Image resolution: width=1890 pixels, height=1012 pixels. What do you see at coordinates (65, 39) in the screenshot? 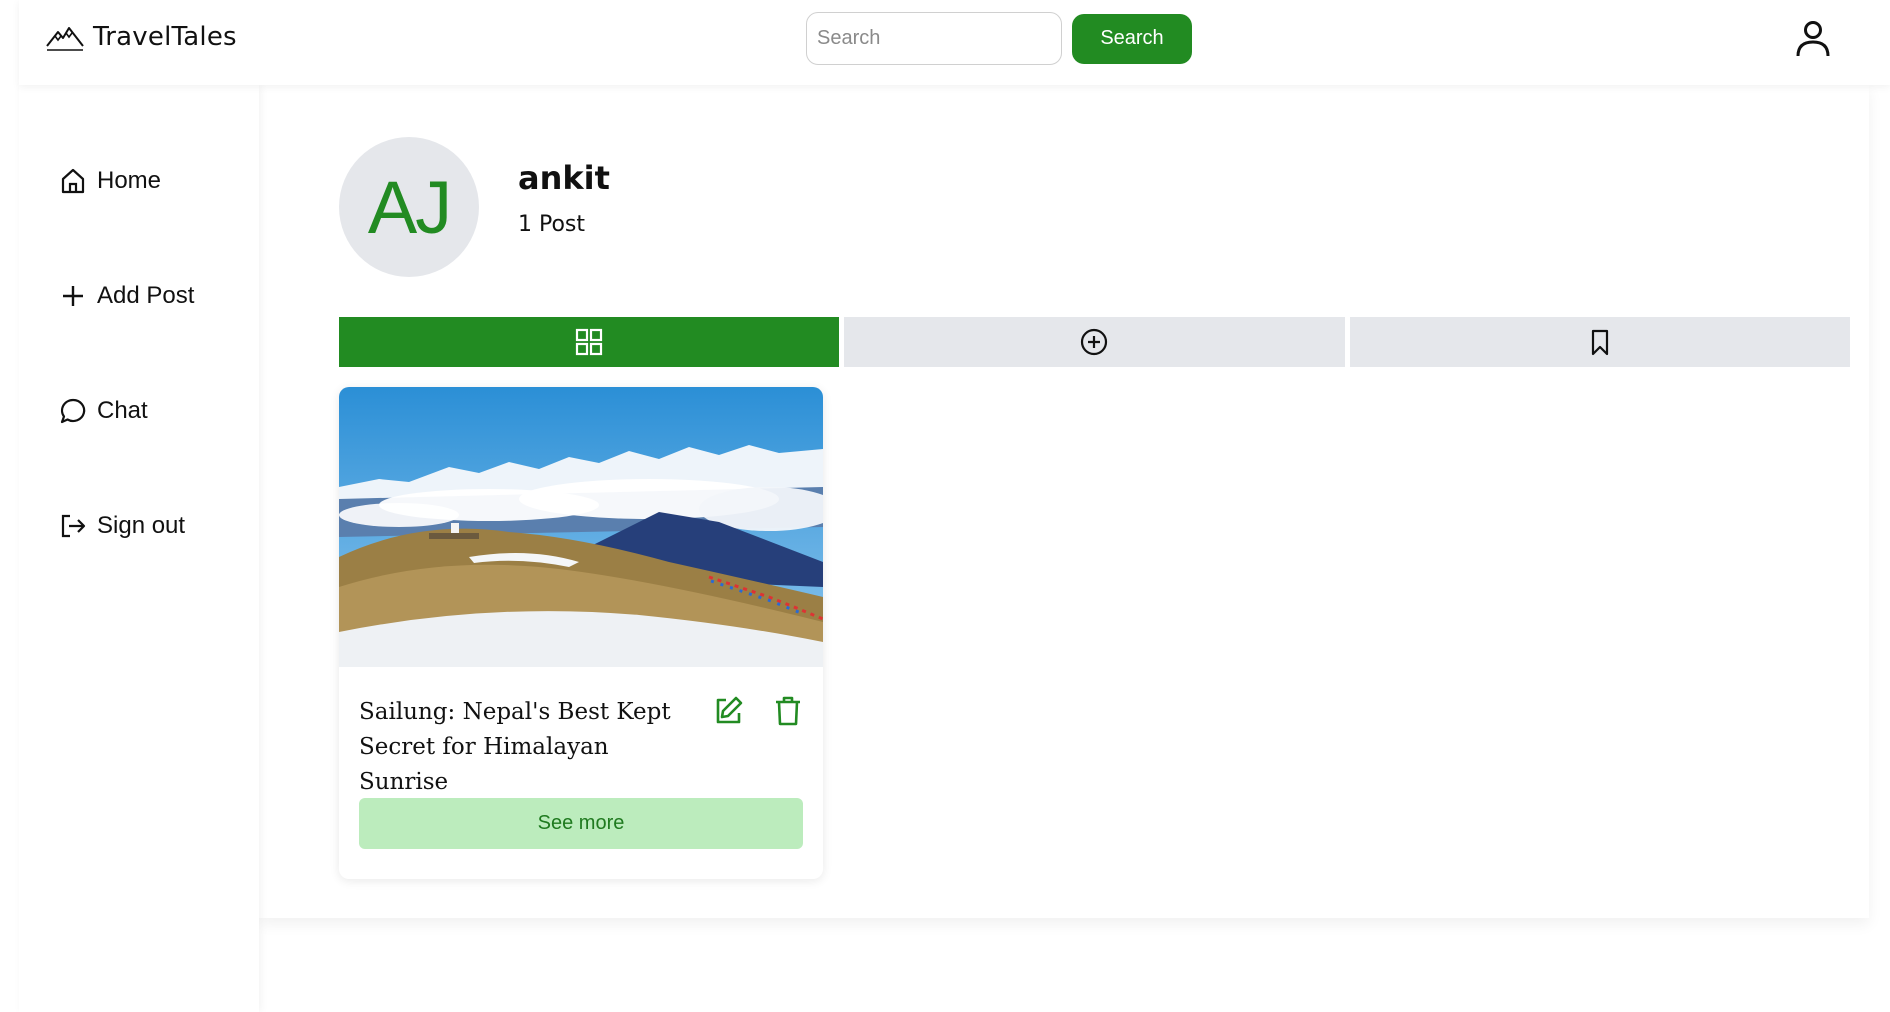
I see `mountain-icon` at bounding box center [65, 39].